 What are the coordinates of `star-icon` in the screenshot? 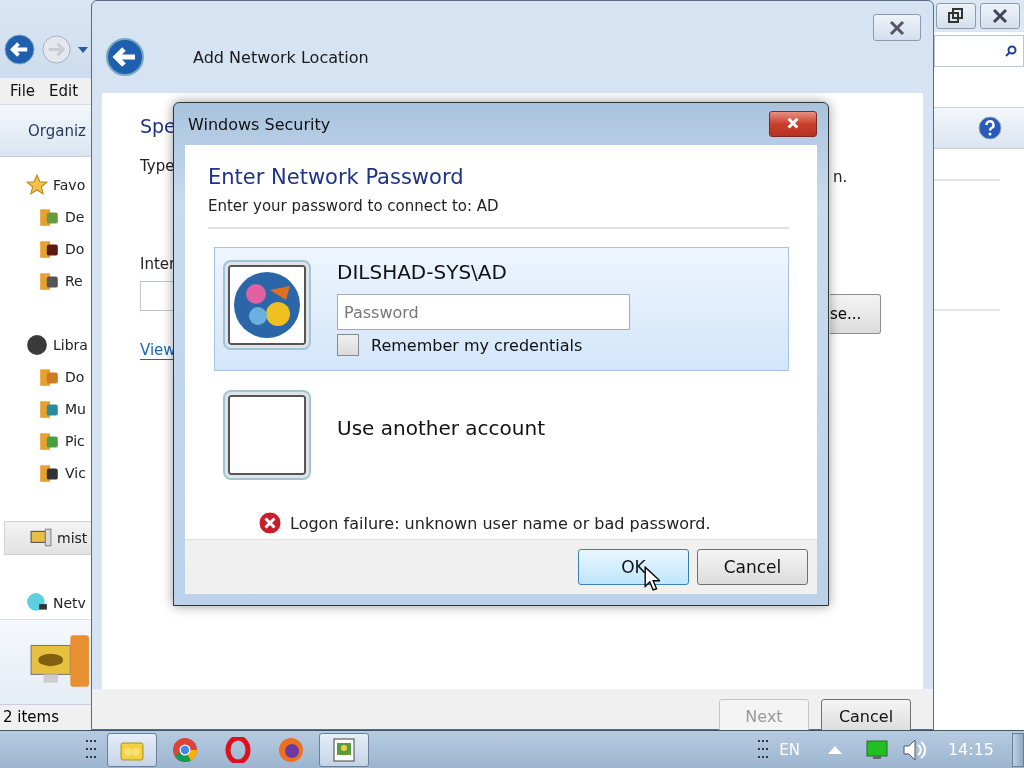 It's located at (37, 185).